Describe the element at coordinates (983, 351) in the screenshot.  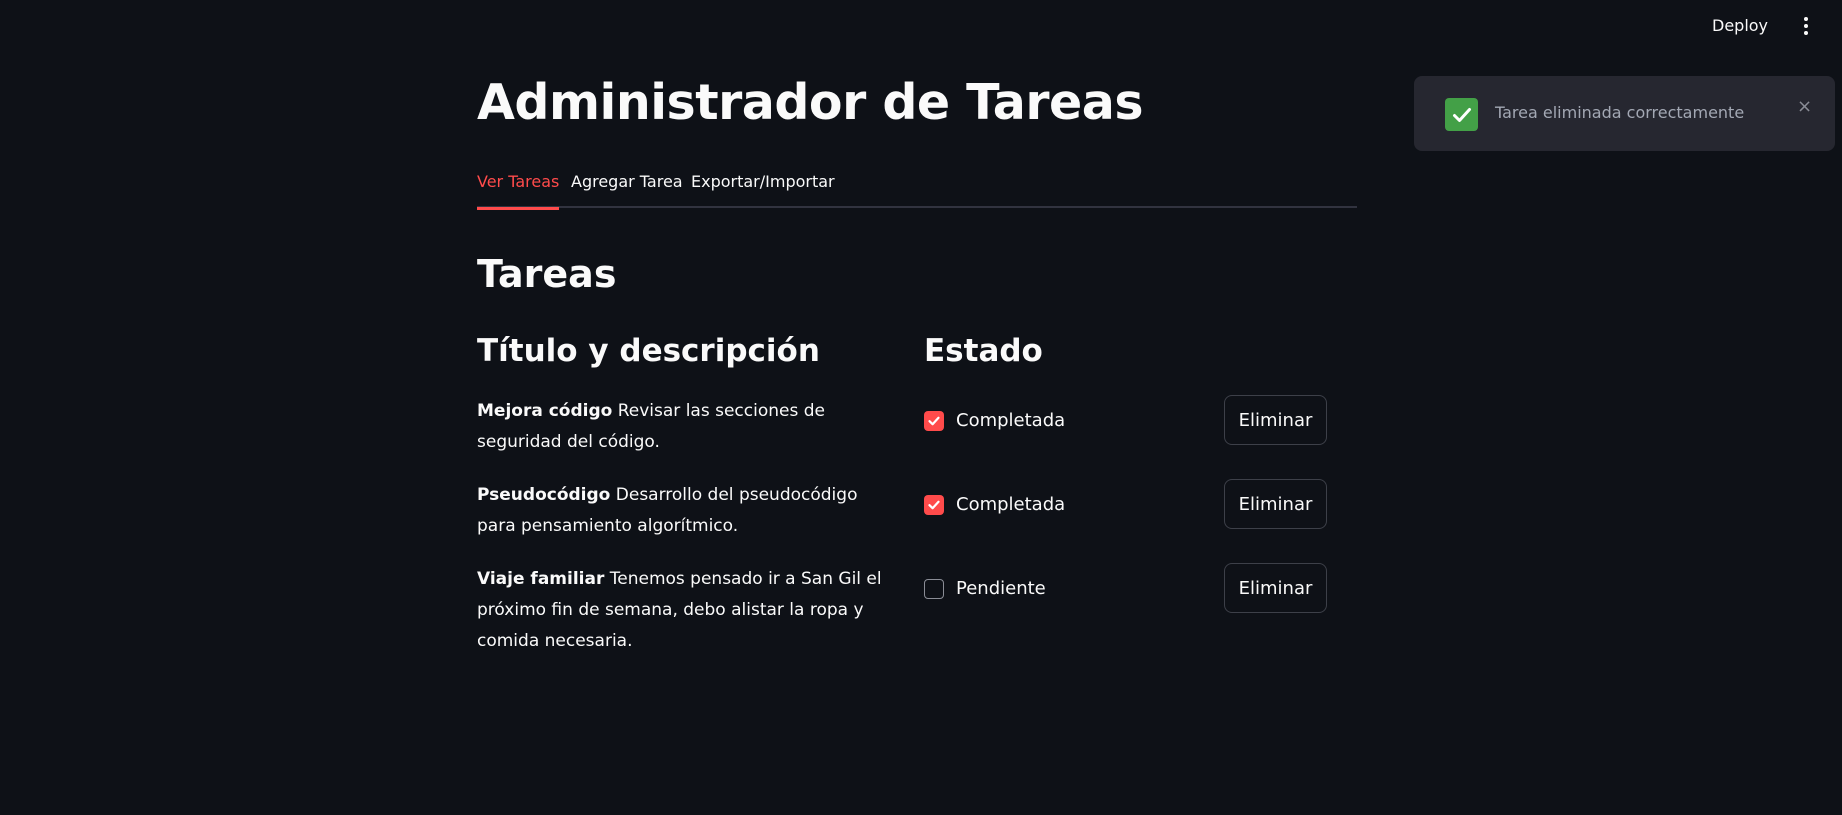
I see `column-header-status: Estado` at that location.